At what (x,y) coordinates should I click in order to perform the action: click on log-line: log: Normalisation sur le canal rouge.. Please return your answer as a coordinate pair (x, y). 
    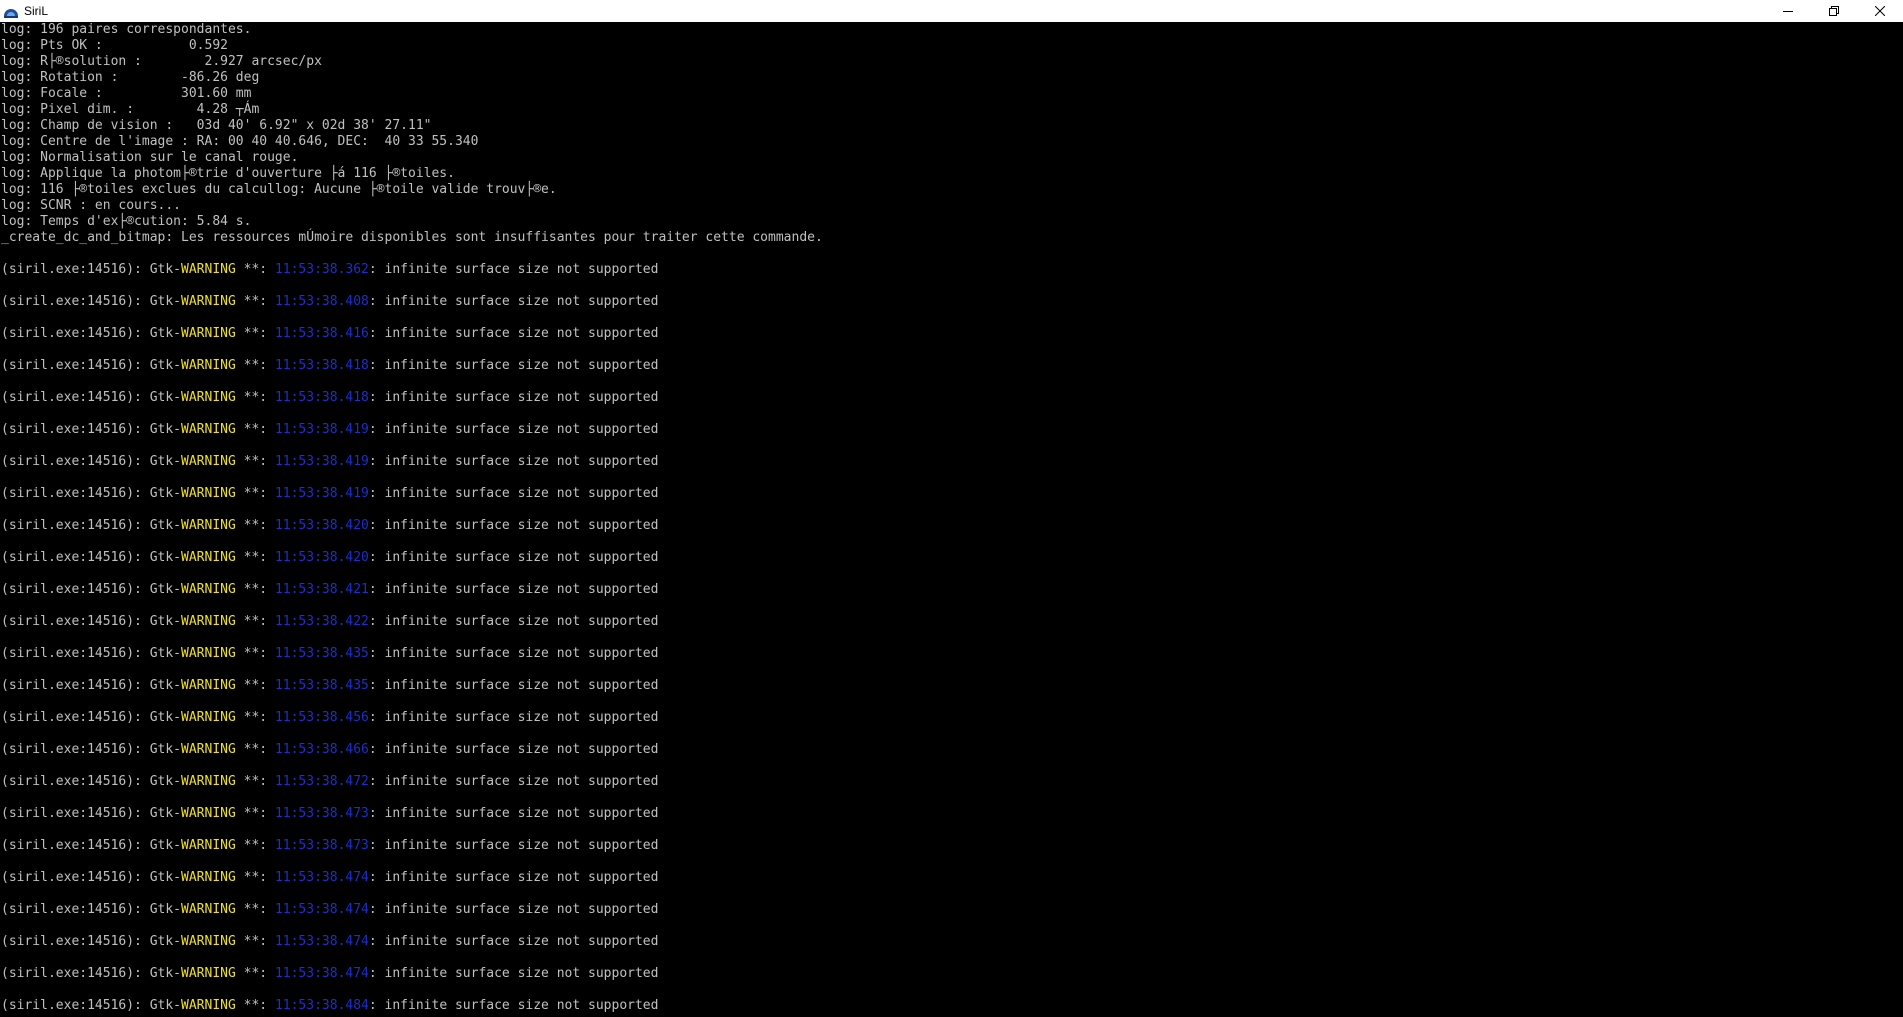
    Looking at the image, I should click on (150, 157).